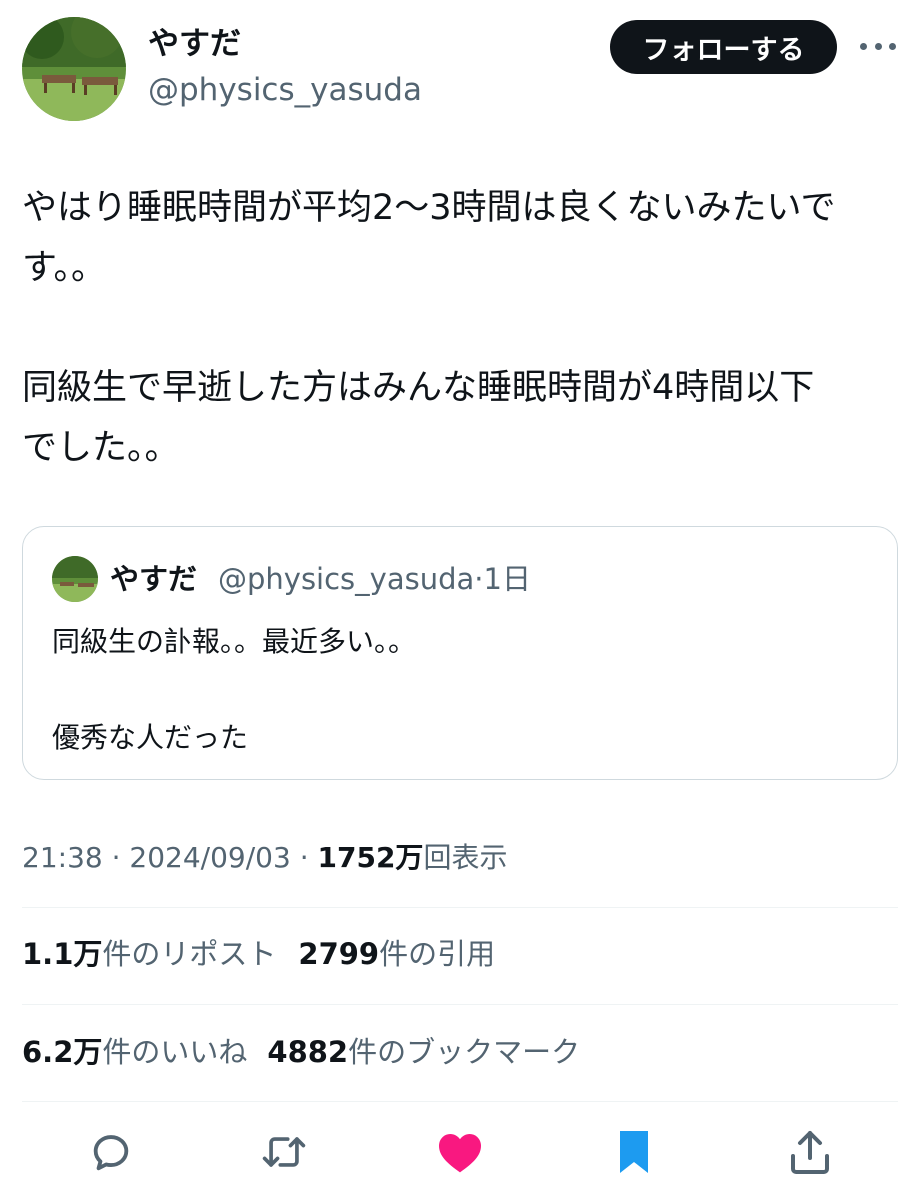 The width and height of the screenshot is (920, 1200). What do you see at coordinates (111, 1152) in the screenshot?
I see `reply-icon` at bounding box center [111, 1152].